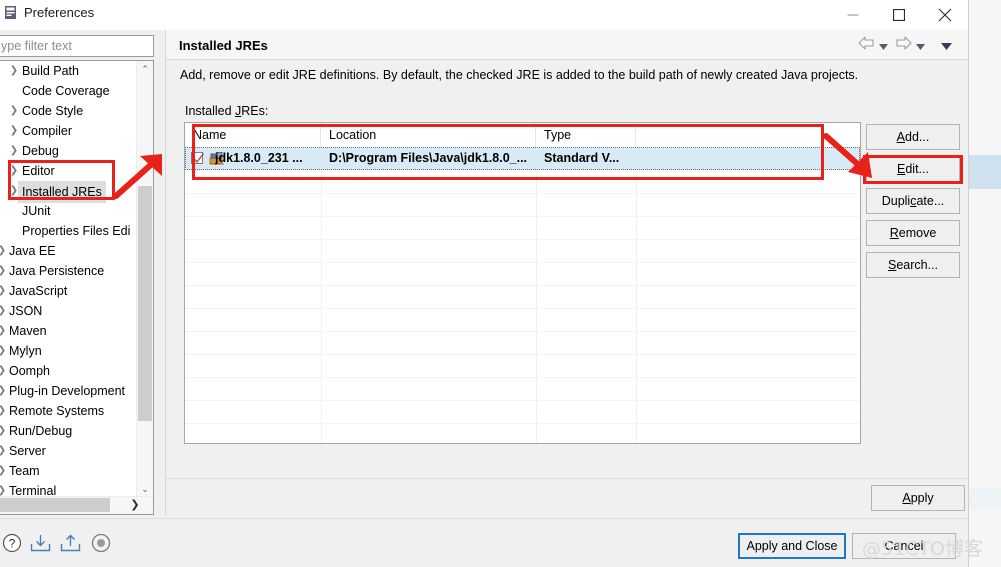 The width and height of the screenshot is (1001, 567). Describe the element at coordinates (223, 45) in the screenshot. I see `page-title: Installed JREs` at that location.